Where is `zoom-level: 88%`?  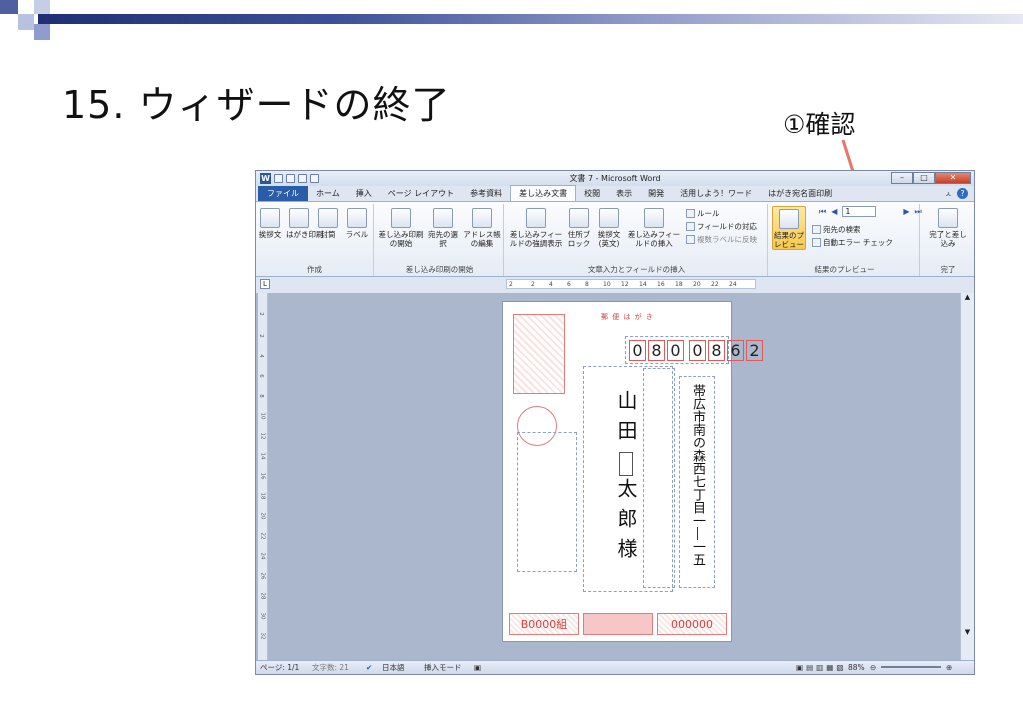 zoom-level: 88% is located at coordinates (856, 667).